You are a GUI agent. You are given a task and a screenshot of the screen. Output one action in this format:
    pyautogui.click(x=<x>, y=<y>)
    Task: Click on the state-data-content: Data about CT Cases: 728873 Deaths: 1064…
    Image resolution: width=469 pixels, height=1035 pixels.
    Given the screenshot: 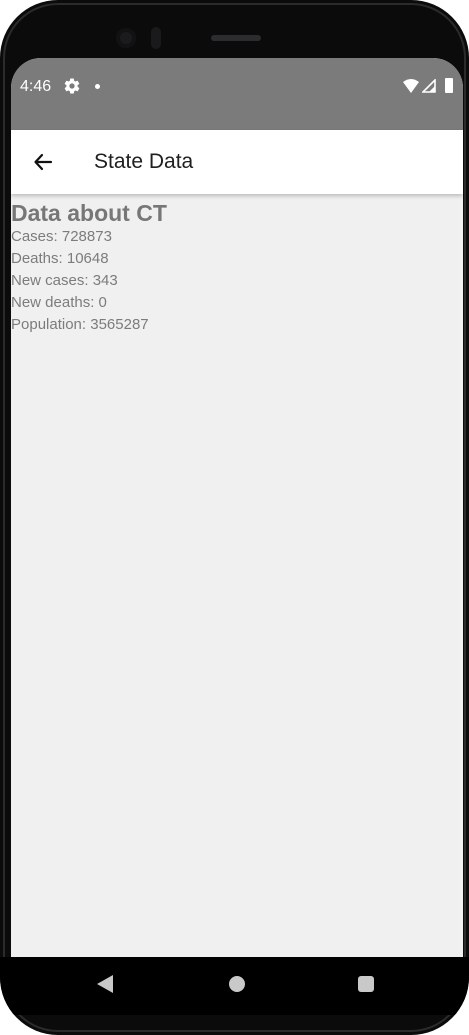 What is the action you would take?
    pyautogui.click(x=237, y=268)
    